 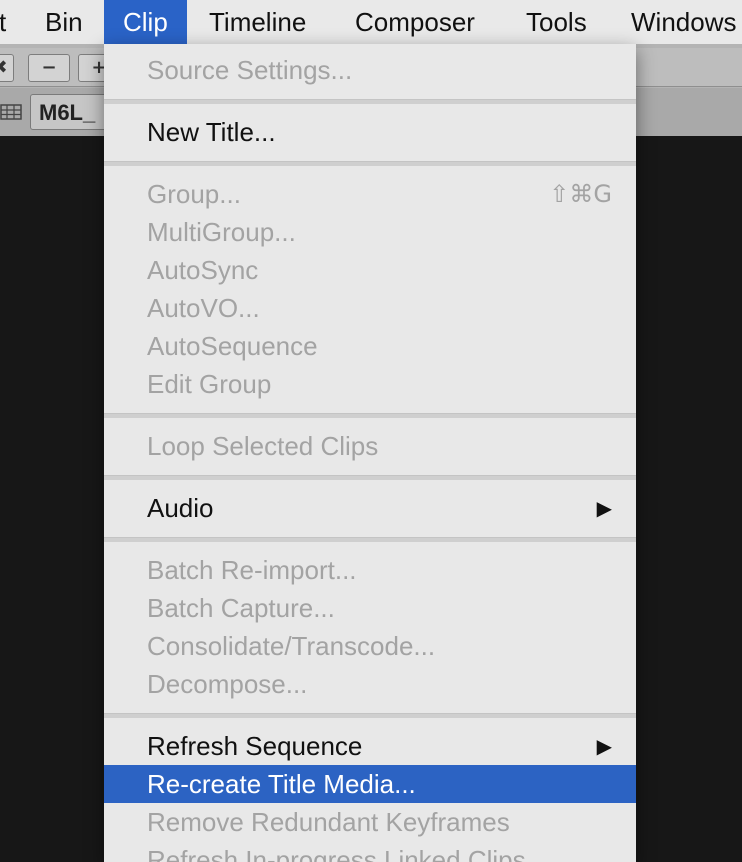 I want to click on menu-bin: Bin, so click(x=64, y=22).